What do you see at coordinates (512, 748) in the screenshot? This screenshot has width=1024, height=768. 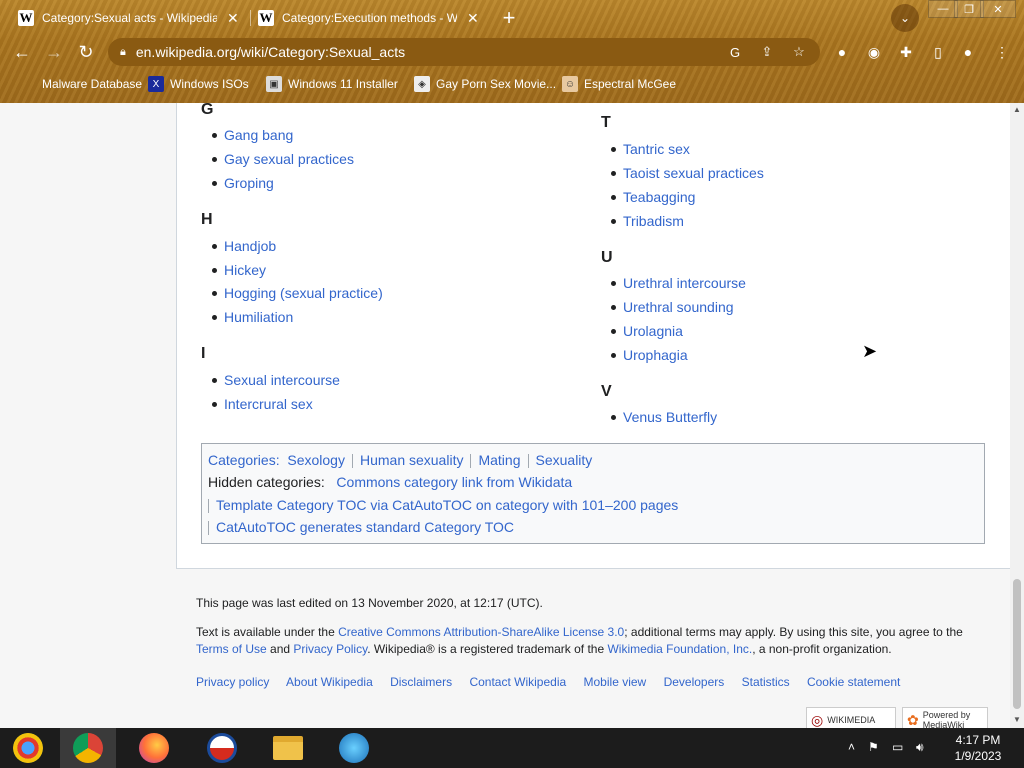 I see `taskbar: ˄ ⚑ ▭ 🔊︎ 4:17 PM 1/9/2023` at bounding box center [512, 748].